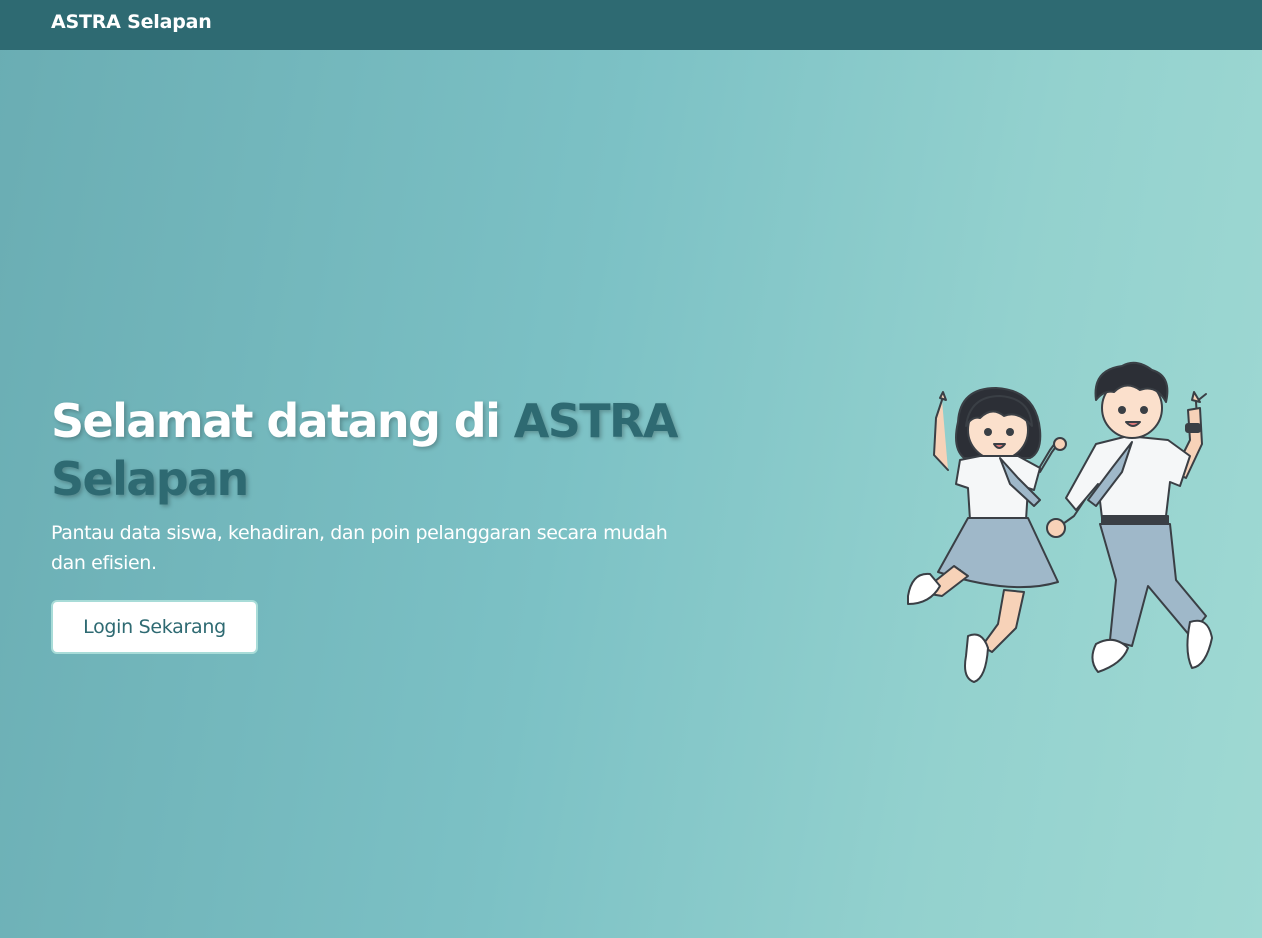  Describe the element at coordinates (401, 450) in the screenshot. I see `hero-headline: Selamat datang di ASTRA Selapan` at that location.